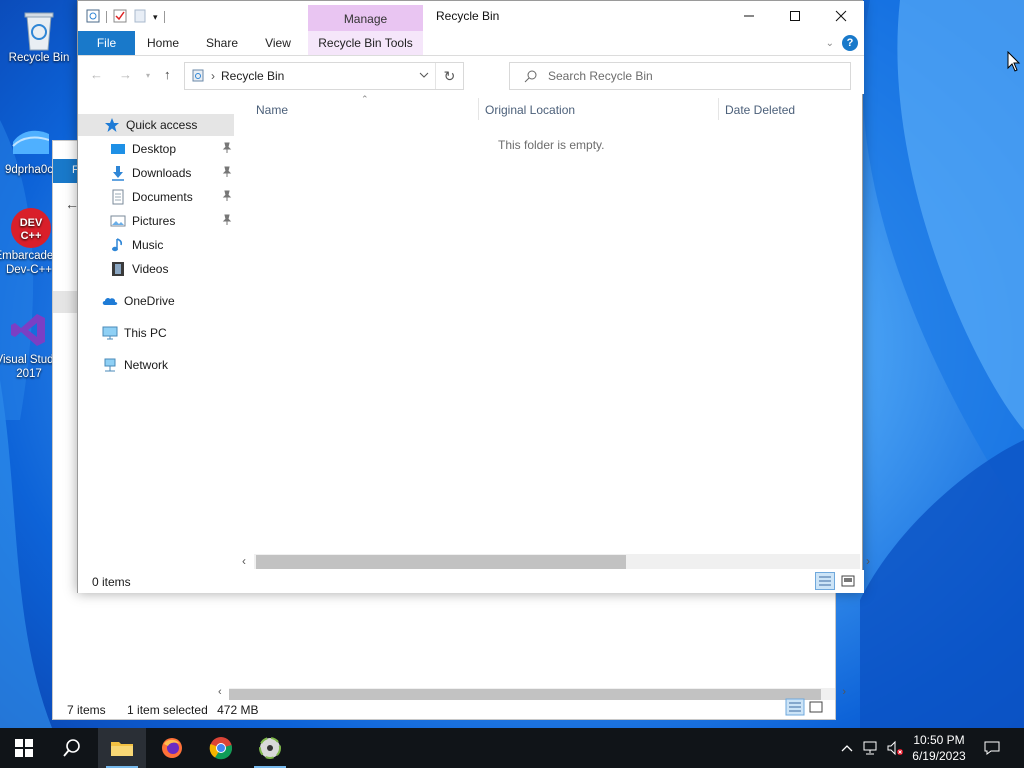 This screenshot has width=1024, height=768. Describe the element at coordinates (154, 149) in the screenshot. I see `nav-item-label: Desktop` at that location.